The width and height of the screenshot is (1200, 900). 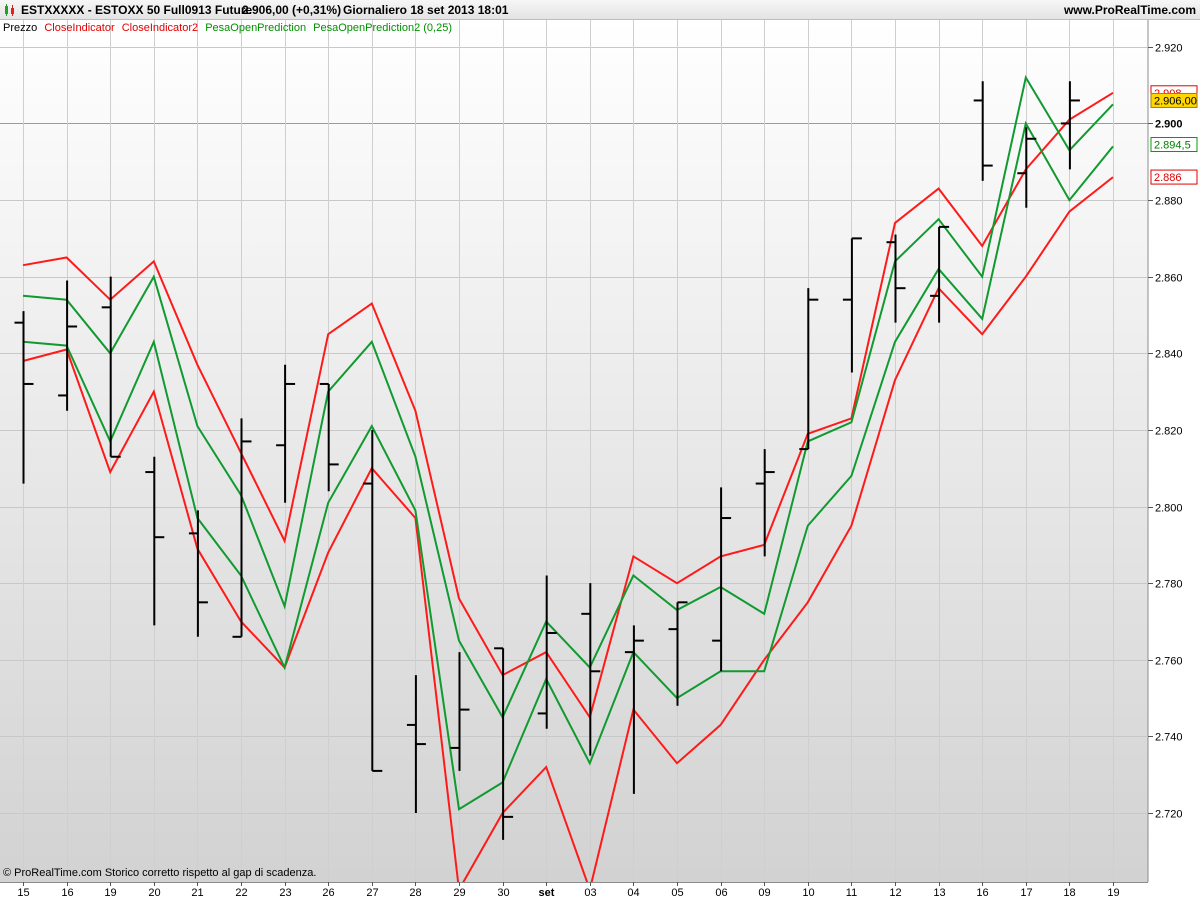 I want to click on y-tick-label: 2.780, so click(x=1169, y=585).